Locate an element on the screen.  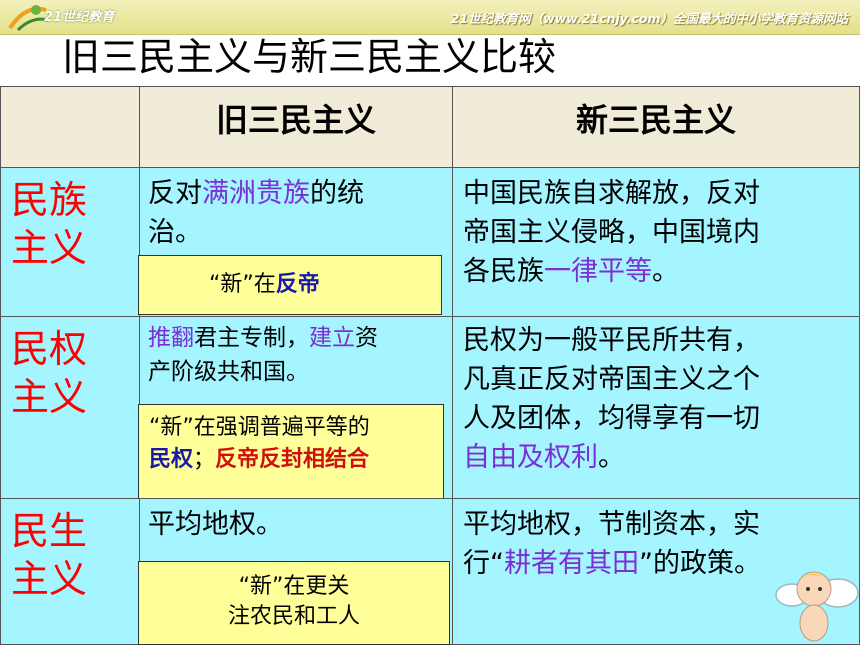
row-head-label: 民生 主义 is located at coordinates (49, 555).